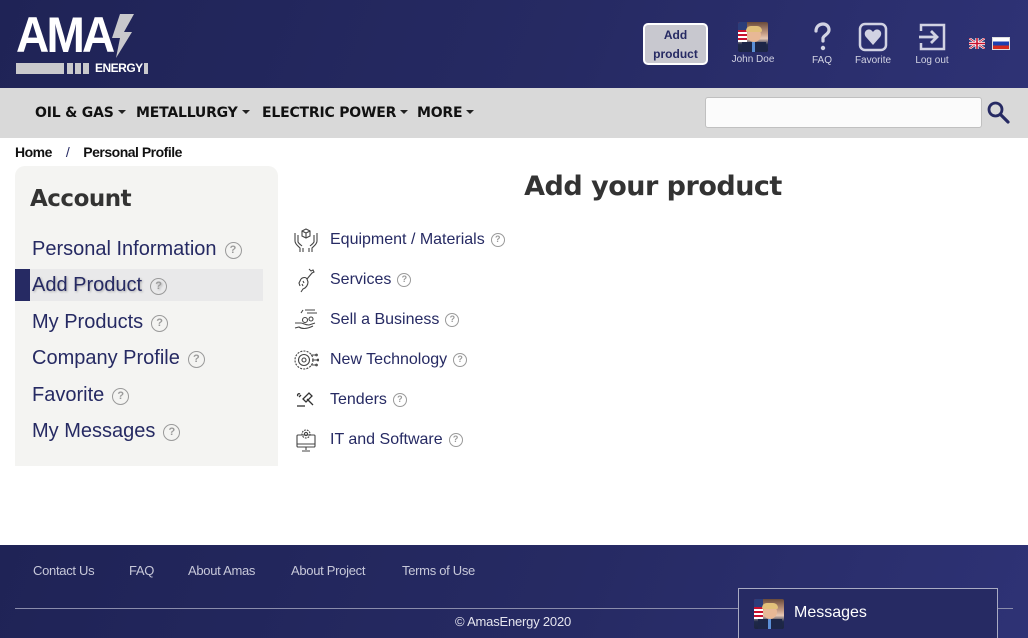 This screenshot has height=638, width=1028. What do you see at coordinates (141, 570) in the screenshot?
I see `footer-link-faq: FAQ` at bounding box center [141, 570].